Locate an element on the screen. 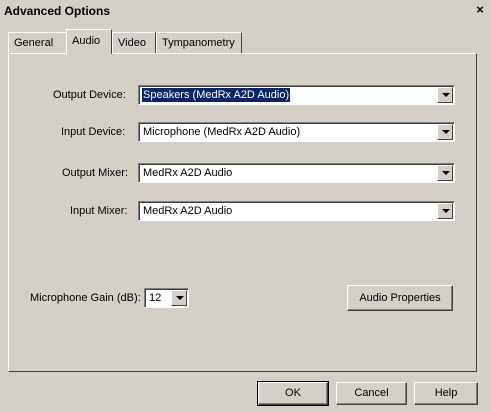 The height and width of the screenshot is (412, 491). tab-tympanometry: Tympanometry is located at coordinates (199, 42).